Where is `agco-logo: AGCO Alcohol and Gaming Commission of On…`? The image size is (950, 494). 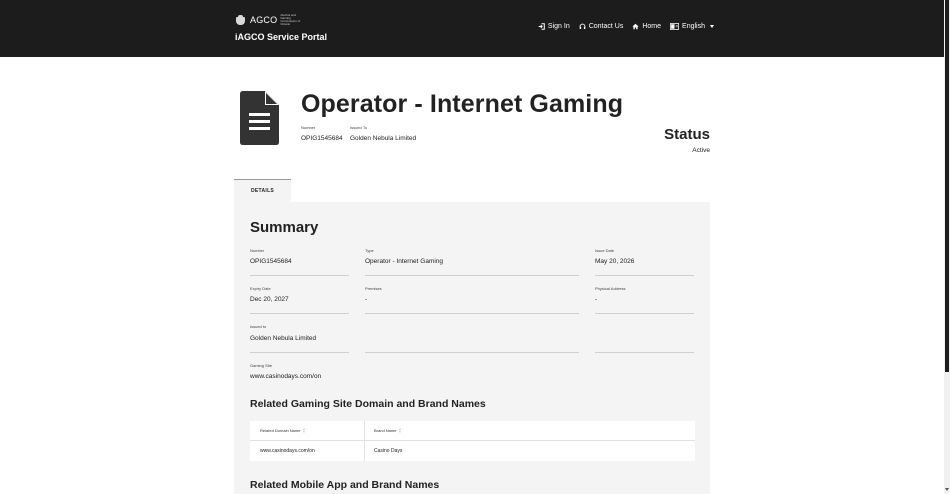 agco-logo: AGCO Alcohol and Gaming Commission of On… is located at coordinates (281, 20).